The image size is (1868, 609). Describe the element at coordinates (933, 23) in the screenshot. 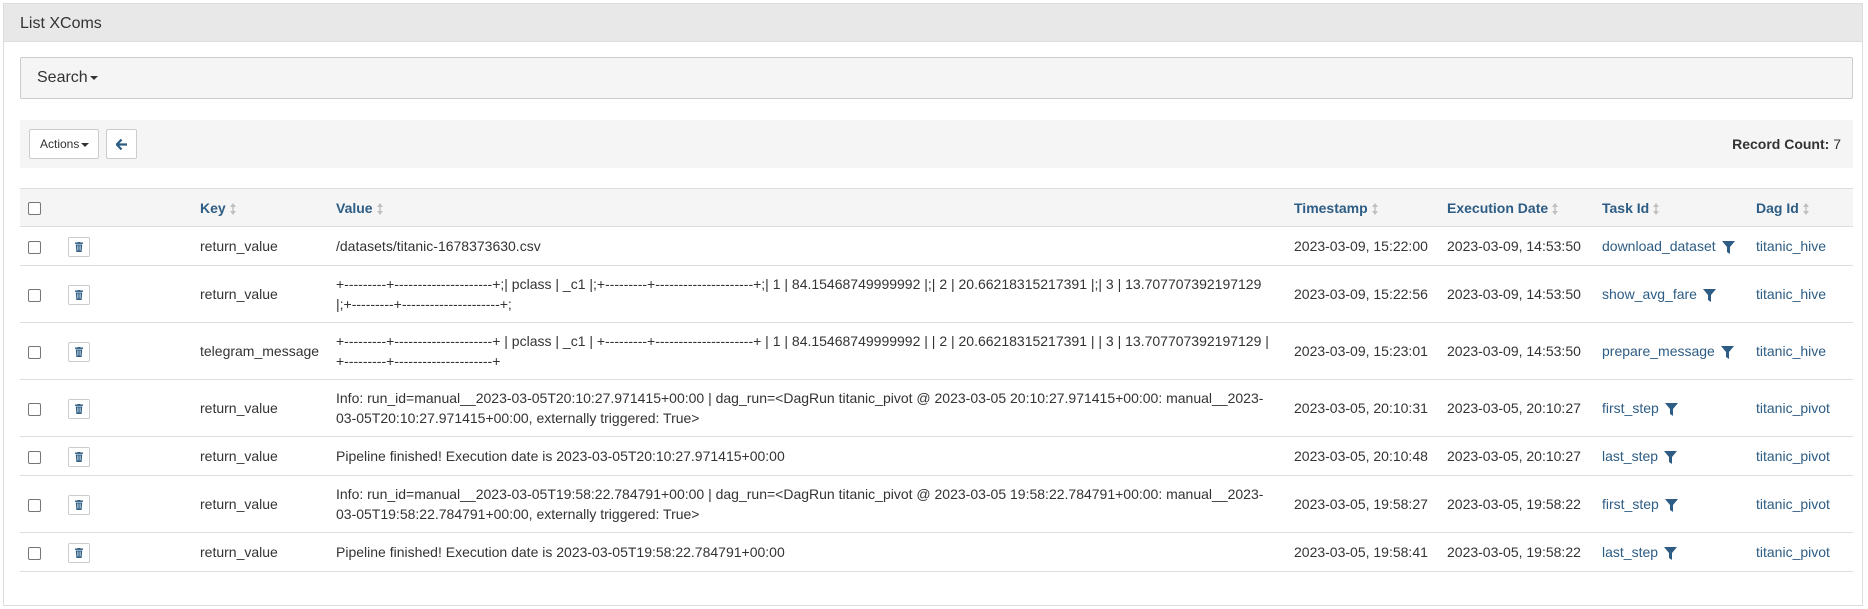

I see `page-title: List XComs` at that location.